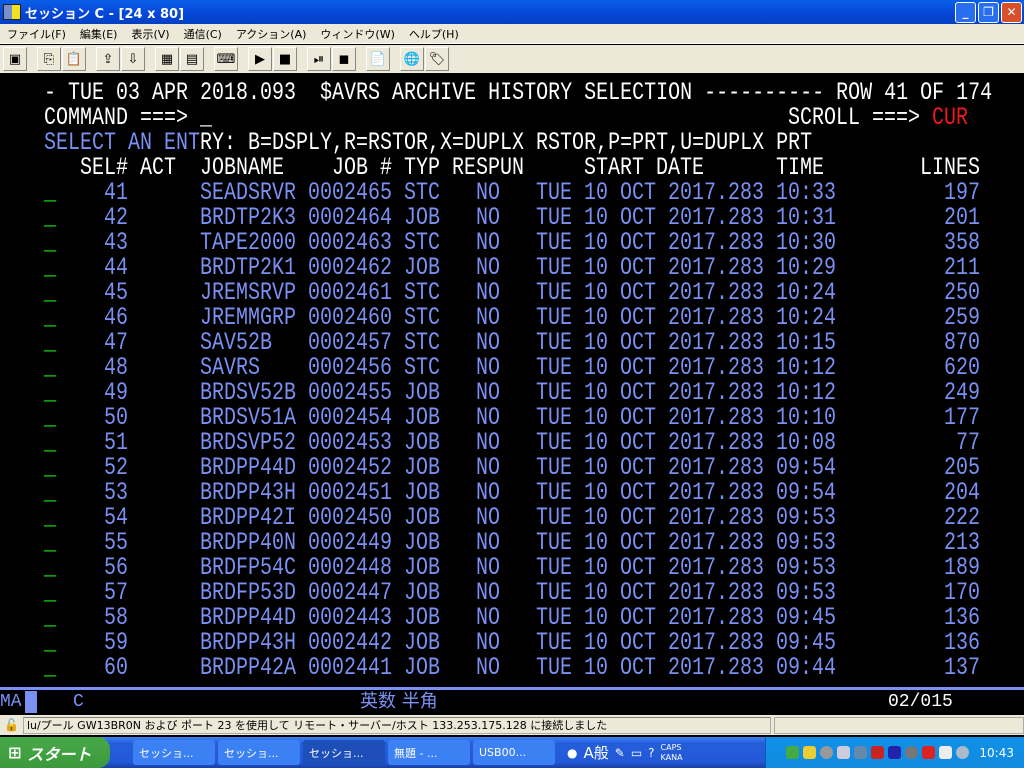 The image size is (1024, 768). Describe the element at coordinates (105, 14) in the screenshot. I see `window-title: セッション C - [24 x 80]` at that location.